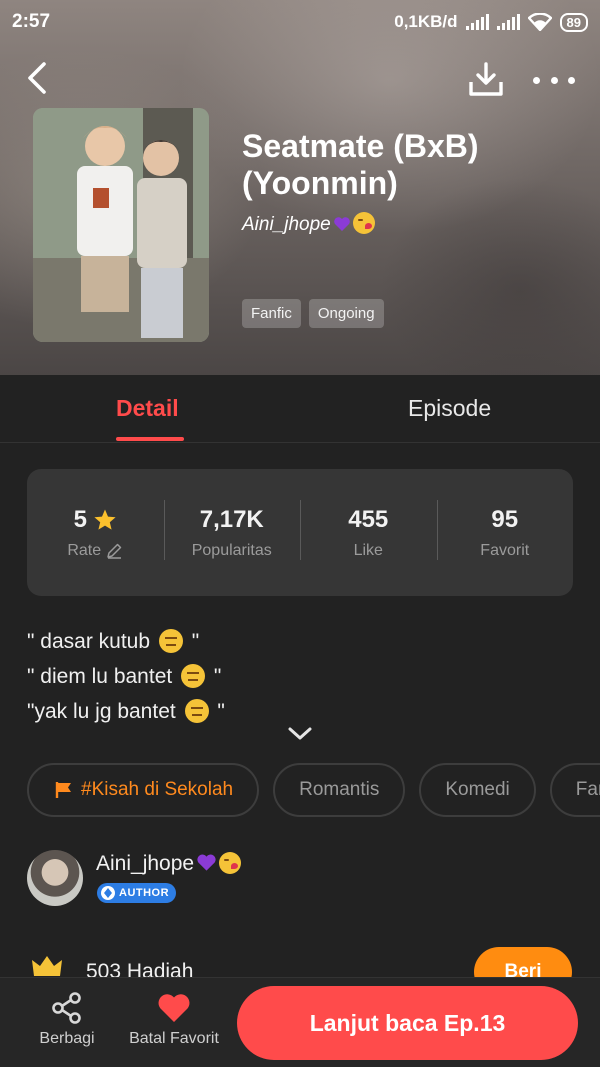  What do you see at coordinates (66, 1008) in the screenshot?
I see `share-icon` at bounding box center [66, 1008].